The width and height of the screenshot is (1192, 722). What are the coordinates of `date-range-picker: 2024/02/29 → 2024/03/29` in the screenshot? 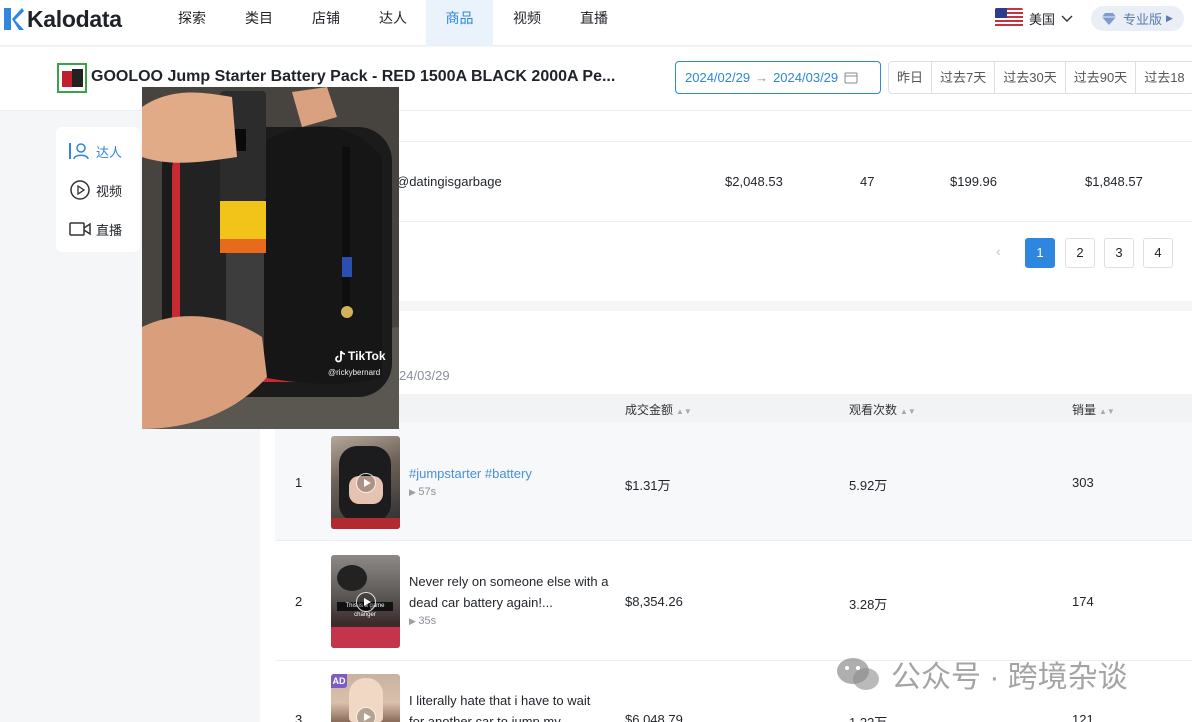 It's located at (778, 77).